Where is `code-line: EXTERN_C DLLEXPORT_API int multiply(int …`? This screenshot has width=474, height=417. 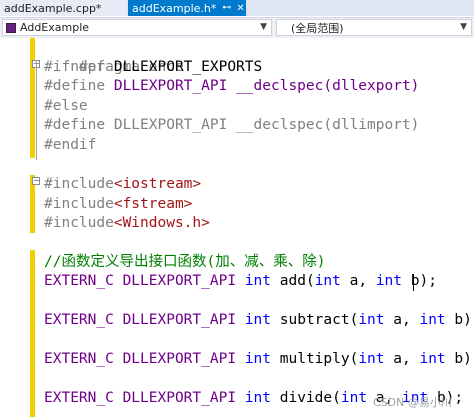
code-line: EXTERN_C DLLEXPORT_API int multiply(int … is located at coordinates (259, 360).